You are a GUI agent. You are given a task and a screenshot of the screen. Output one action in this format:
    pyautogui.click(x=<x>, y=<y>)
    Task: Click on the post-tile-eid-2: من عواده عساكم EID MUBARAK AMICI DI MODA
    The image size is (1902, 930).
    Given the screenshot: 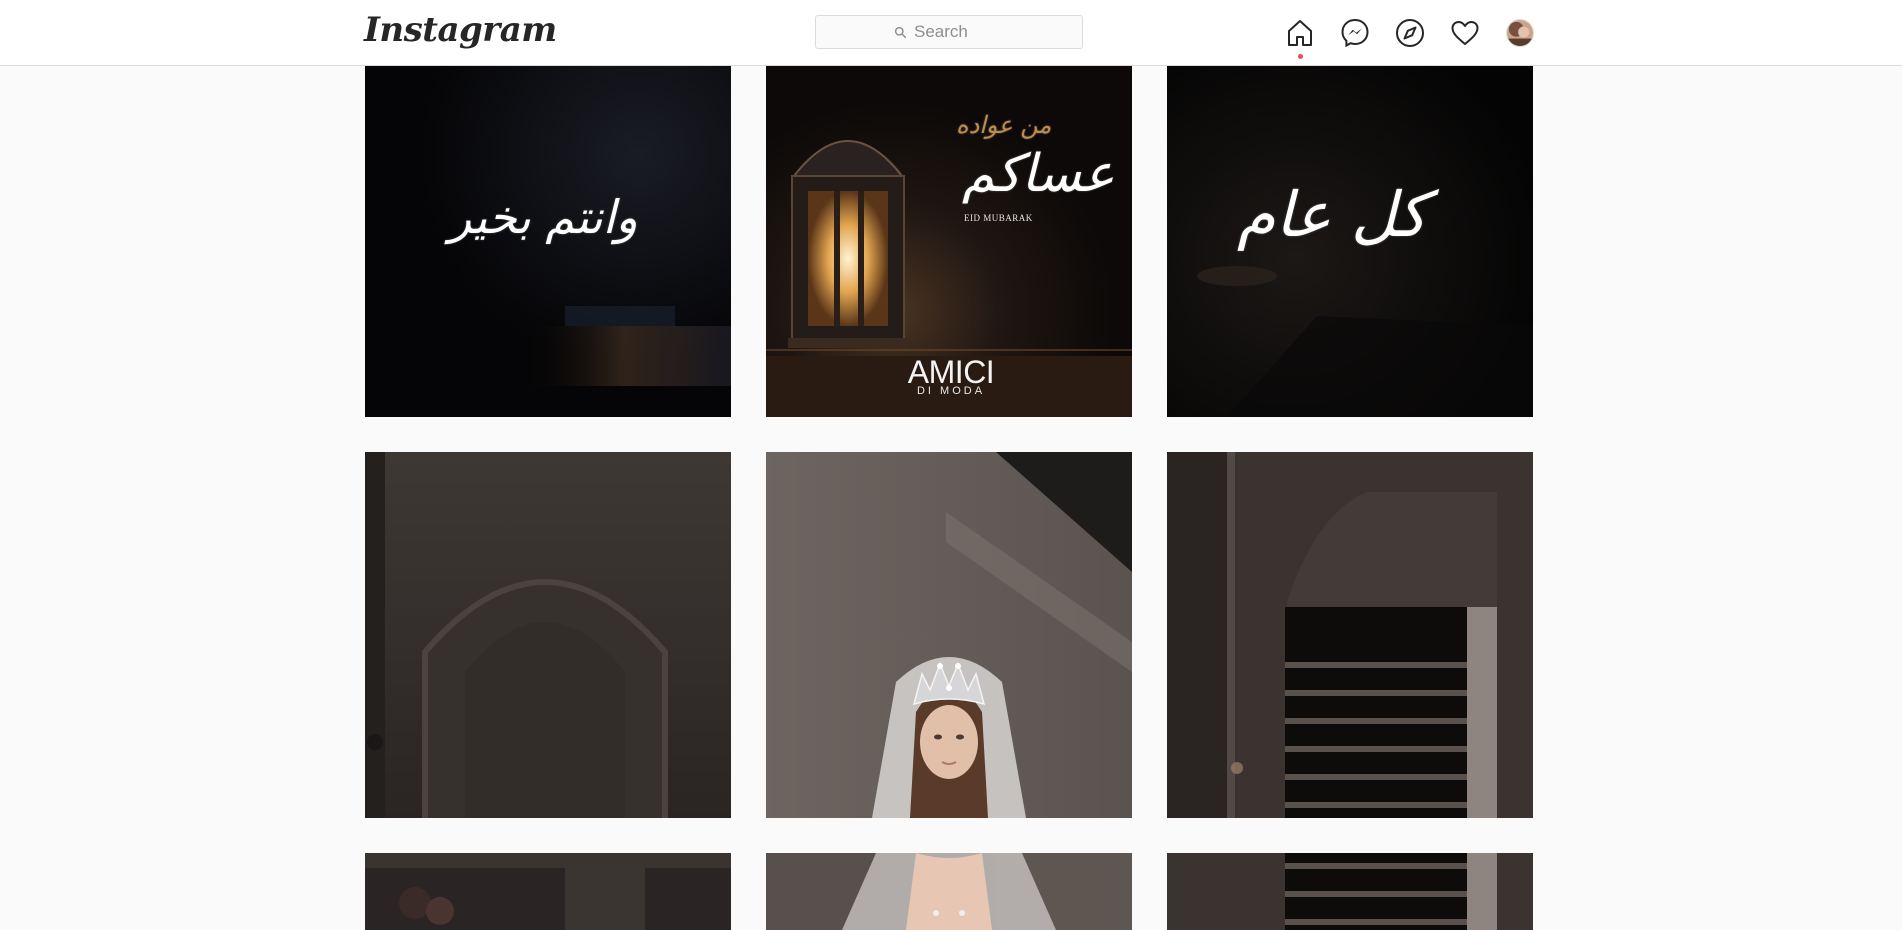 What is the action you would take?
    pyautogui.click(x=949, y=241)
    